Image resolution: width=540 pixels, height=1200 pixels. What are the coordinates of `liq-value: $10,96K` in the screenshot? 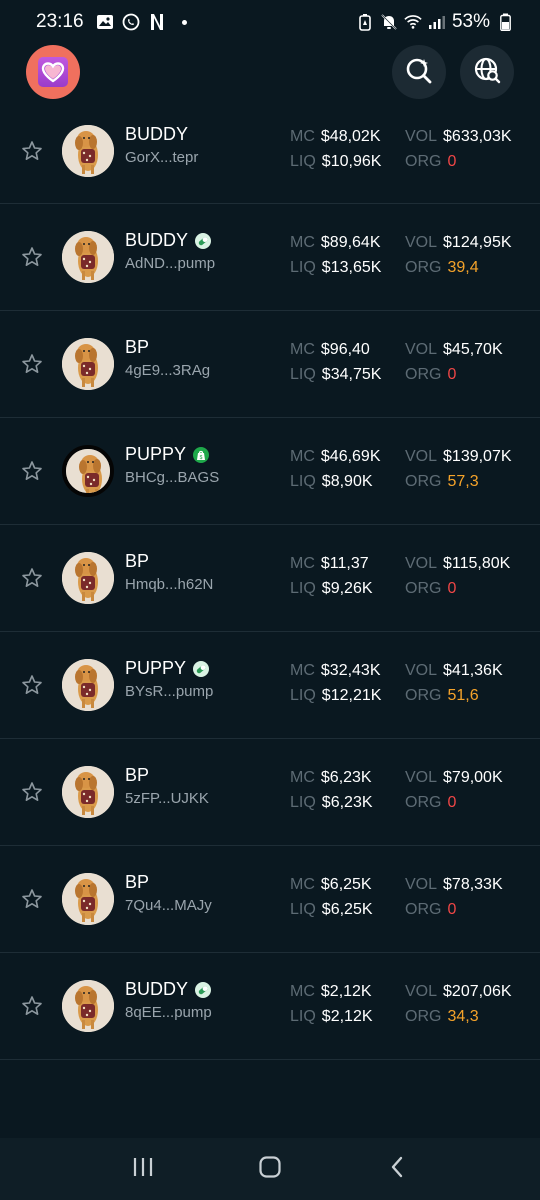 It's located at (351, 161).